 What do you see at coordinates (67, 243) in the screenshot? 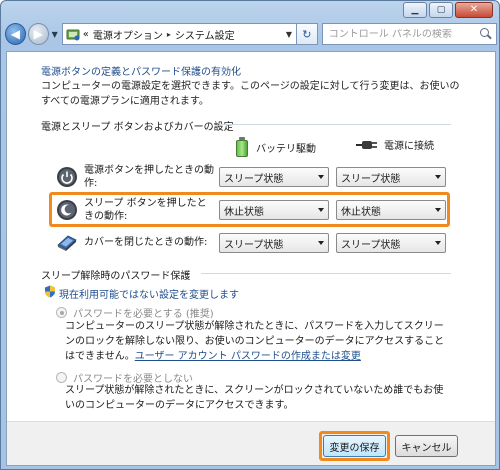
I see `laptop-lid-icon` at bounding box center [67, 243].